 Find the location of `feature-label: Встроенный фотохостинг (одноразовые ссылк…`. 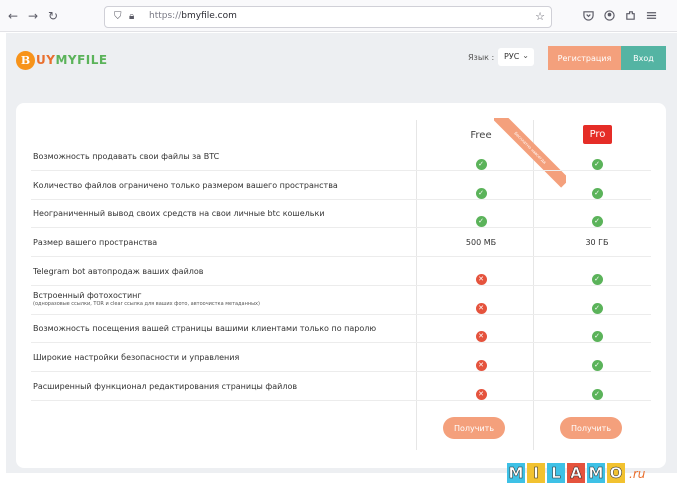

feature-label: Встроенный фотохостинг (одноразовые ссылк… is located at coordinates (146, 298).